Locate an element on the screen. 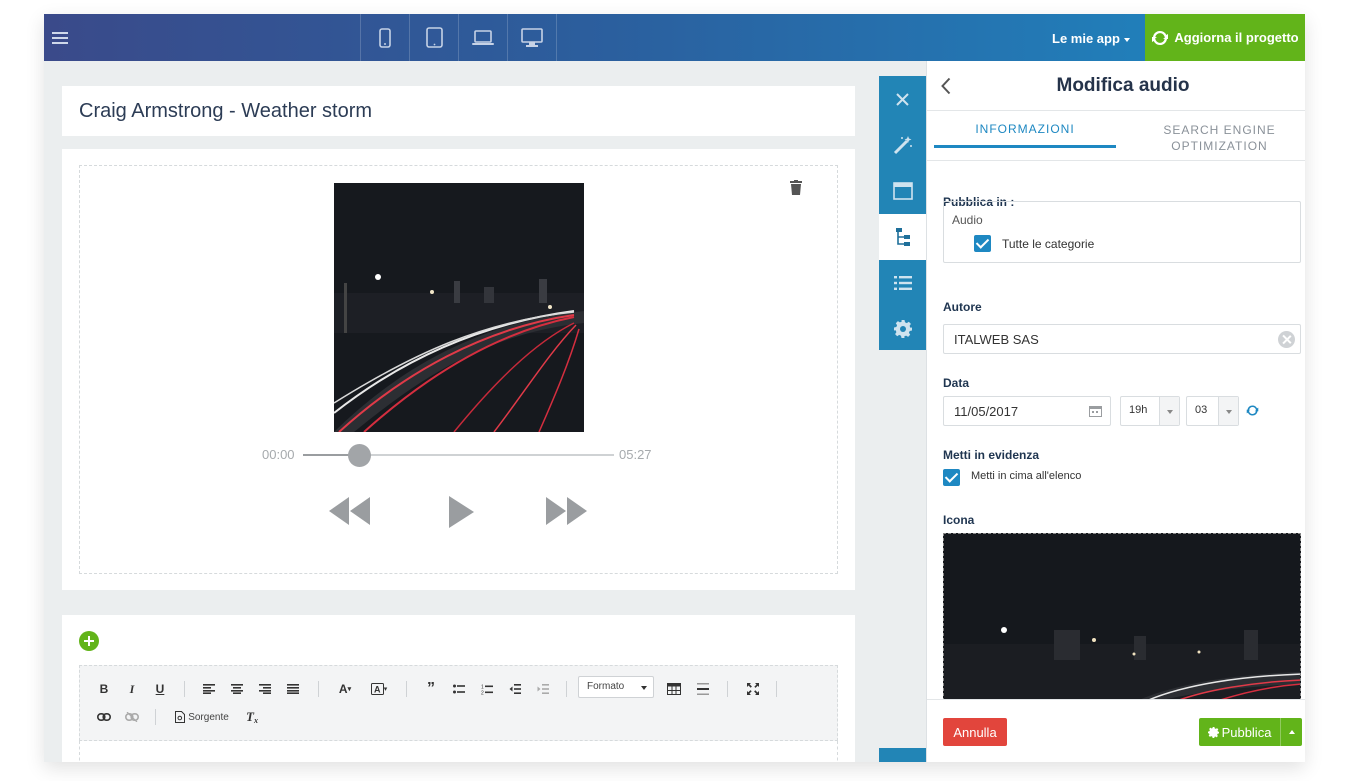 This screenshot has height=781, width=1350. seek-handle is located at coordinates (359, 455).